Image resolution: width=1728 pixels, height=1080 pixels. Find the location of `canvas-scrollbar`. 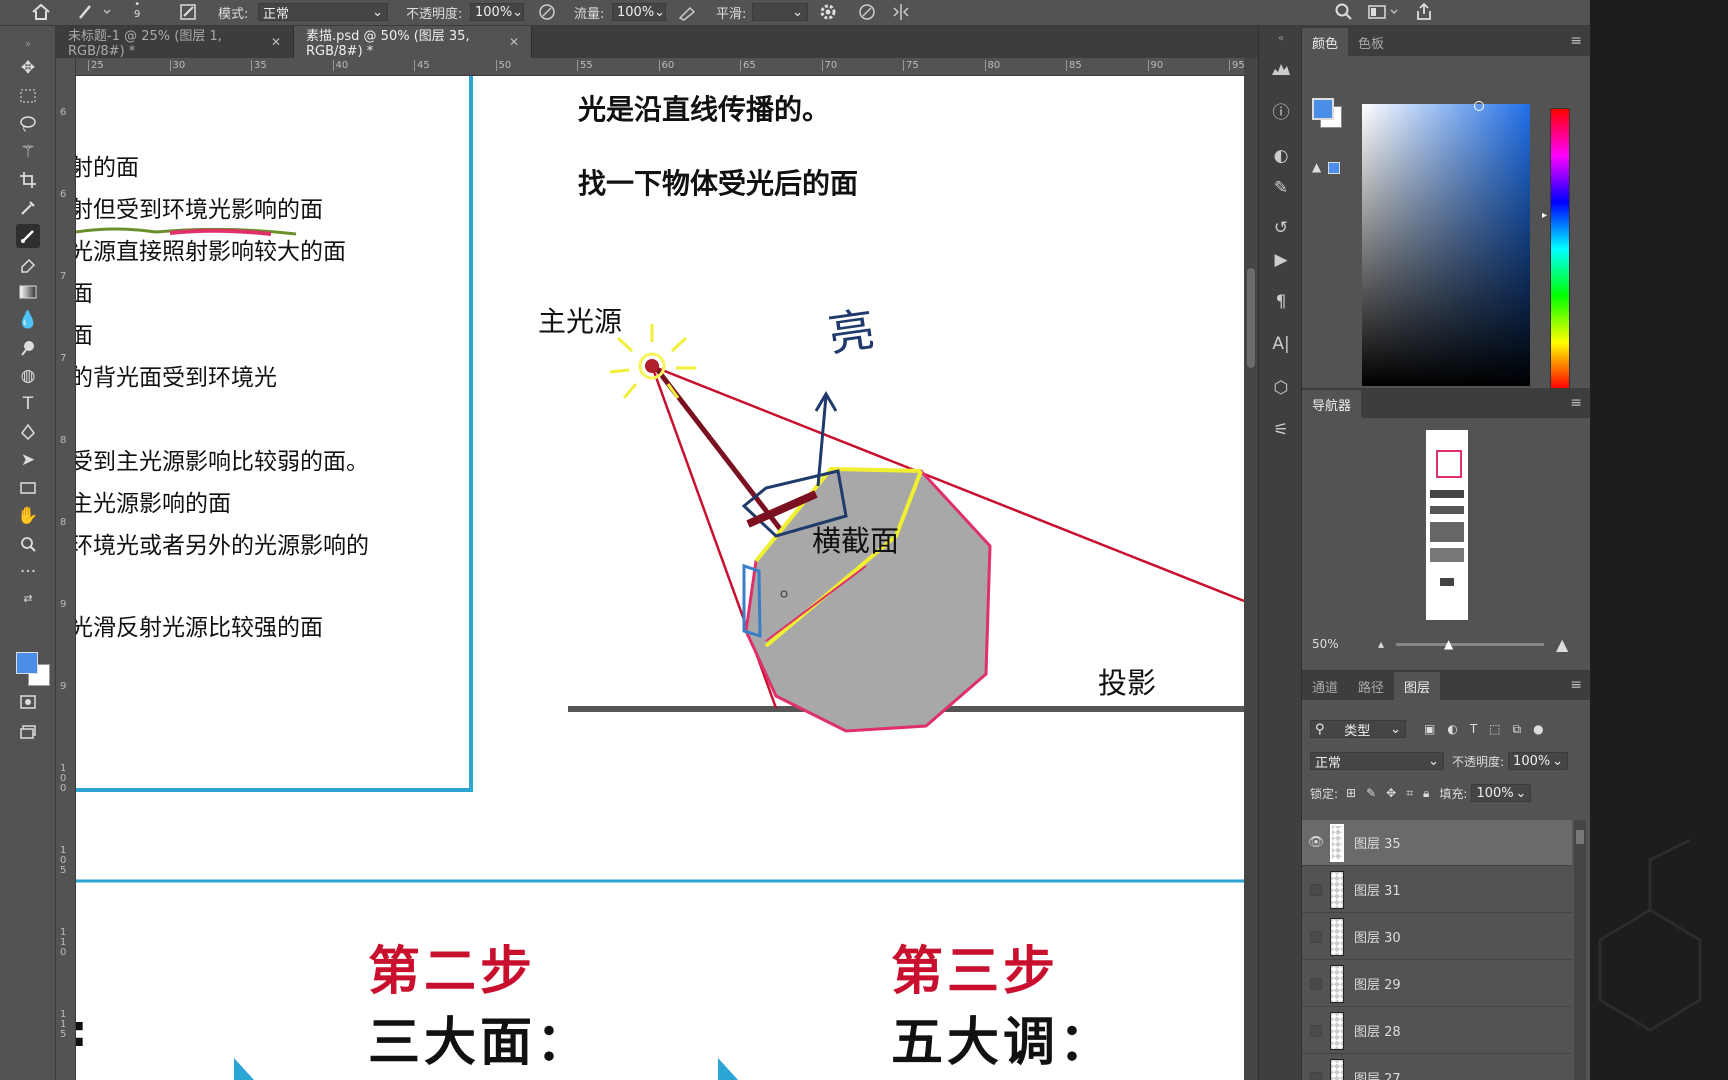

canvas-scrollbar is located at coordinates (1251, 569).